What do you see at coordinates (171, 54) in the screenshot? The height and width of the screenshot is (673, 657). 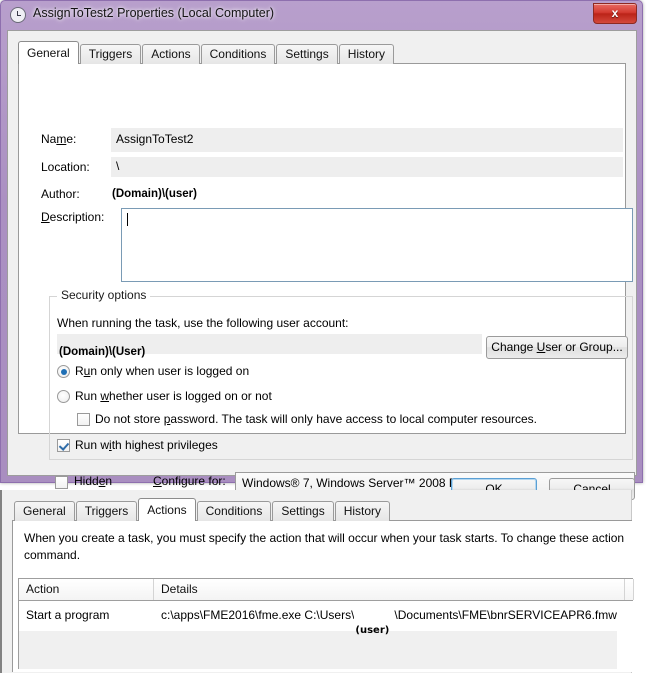 I see `tab-actions: Actions` at bounding box center [171, 54].